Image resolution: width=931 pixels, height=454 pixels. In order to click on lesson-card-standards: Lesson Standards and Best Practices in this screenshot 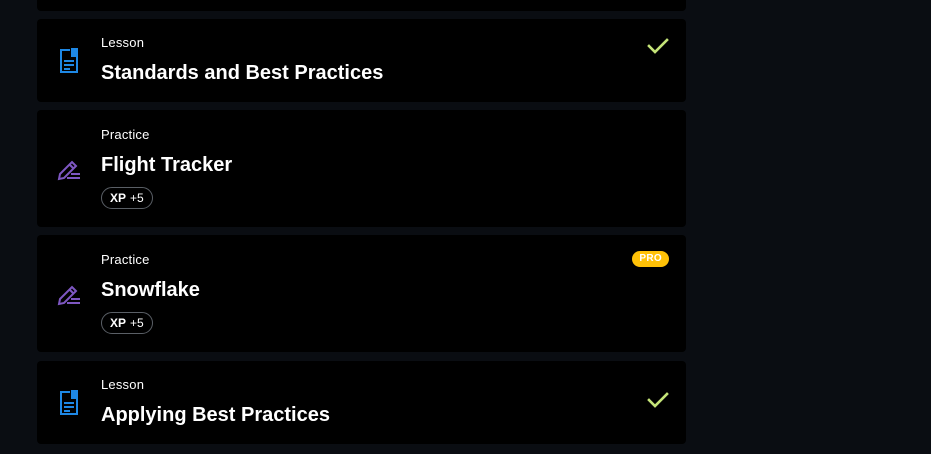, I will do `click(361, 60)`.